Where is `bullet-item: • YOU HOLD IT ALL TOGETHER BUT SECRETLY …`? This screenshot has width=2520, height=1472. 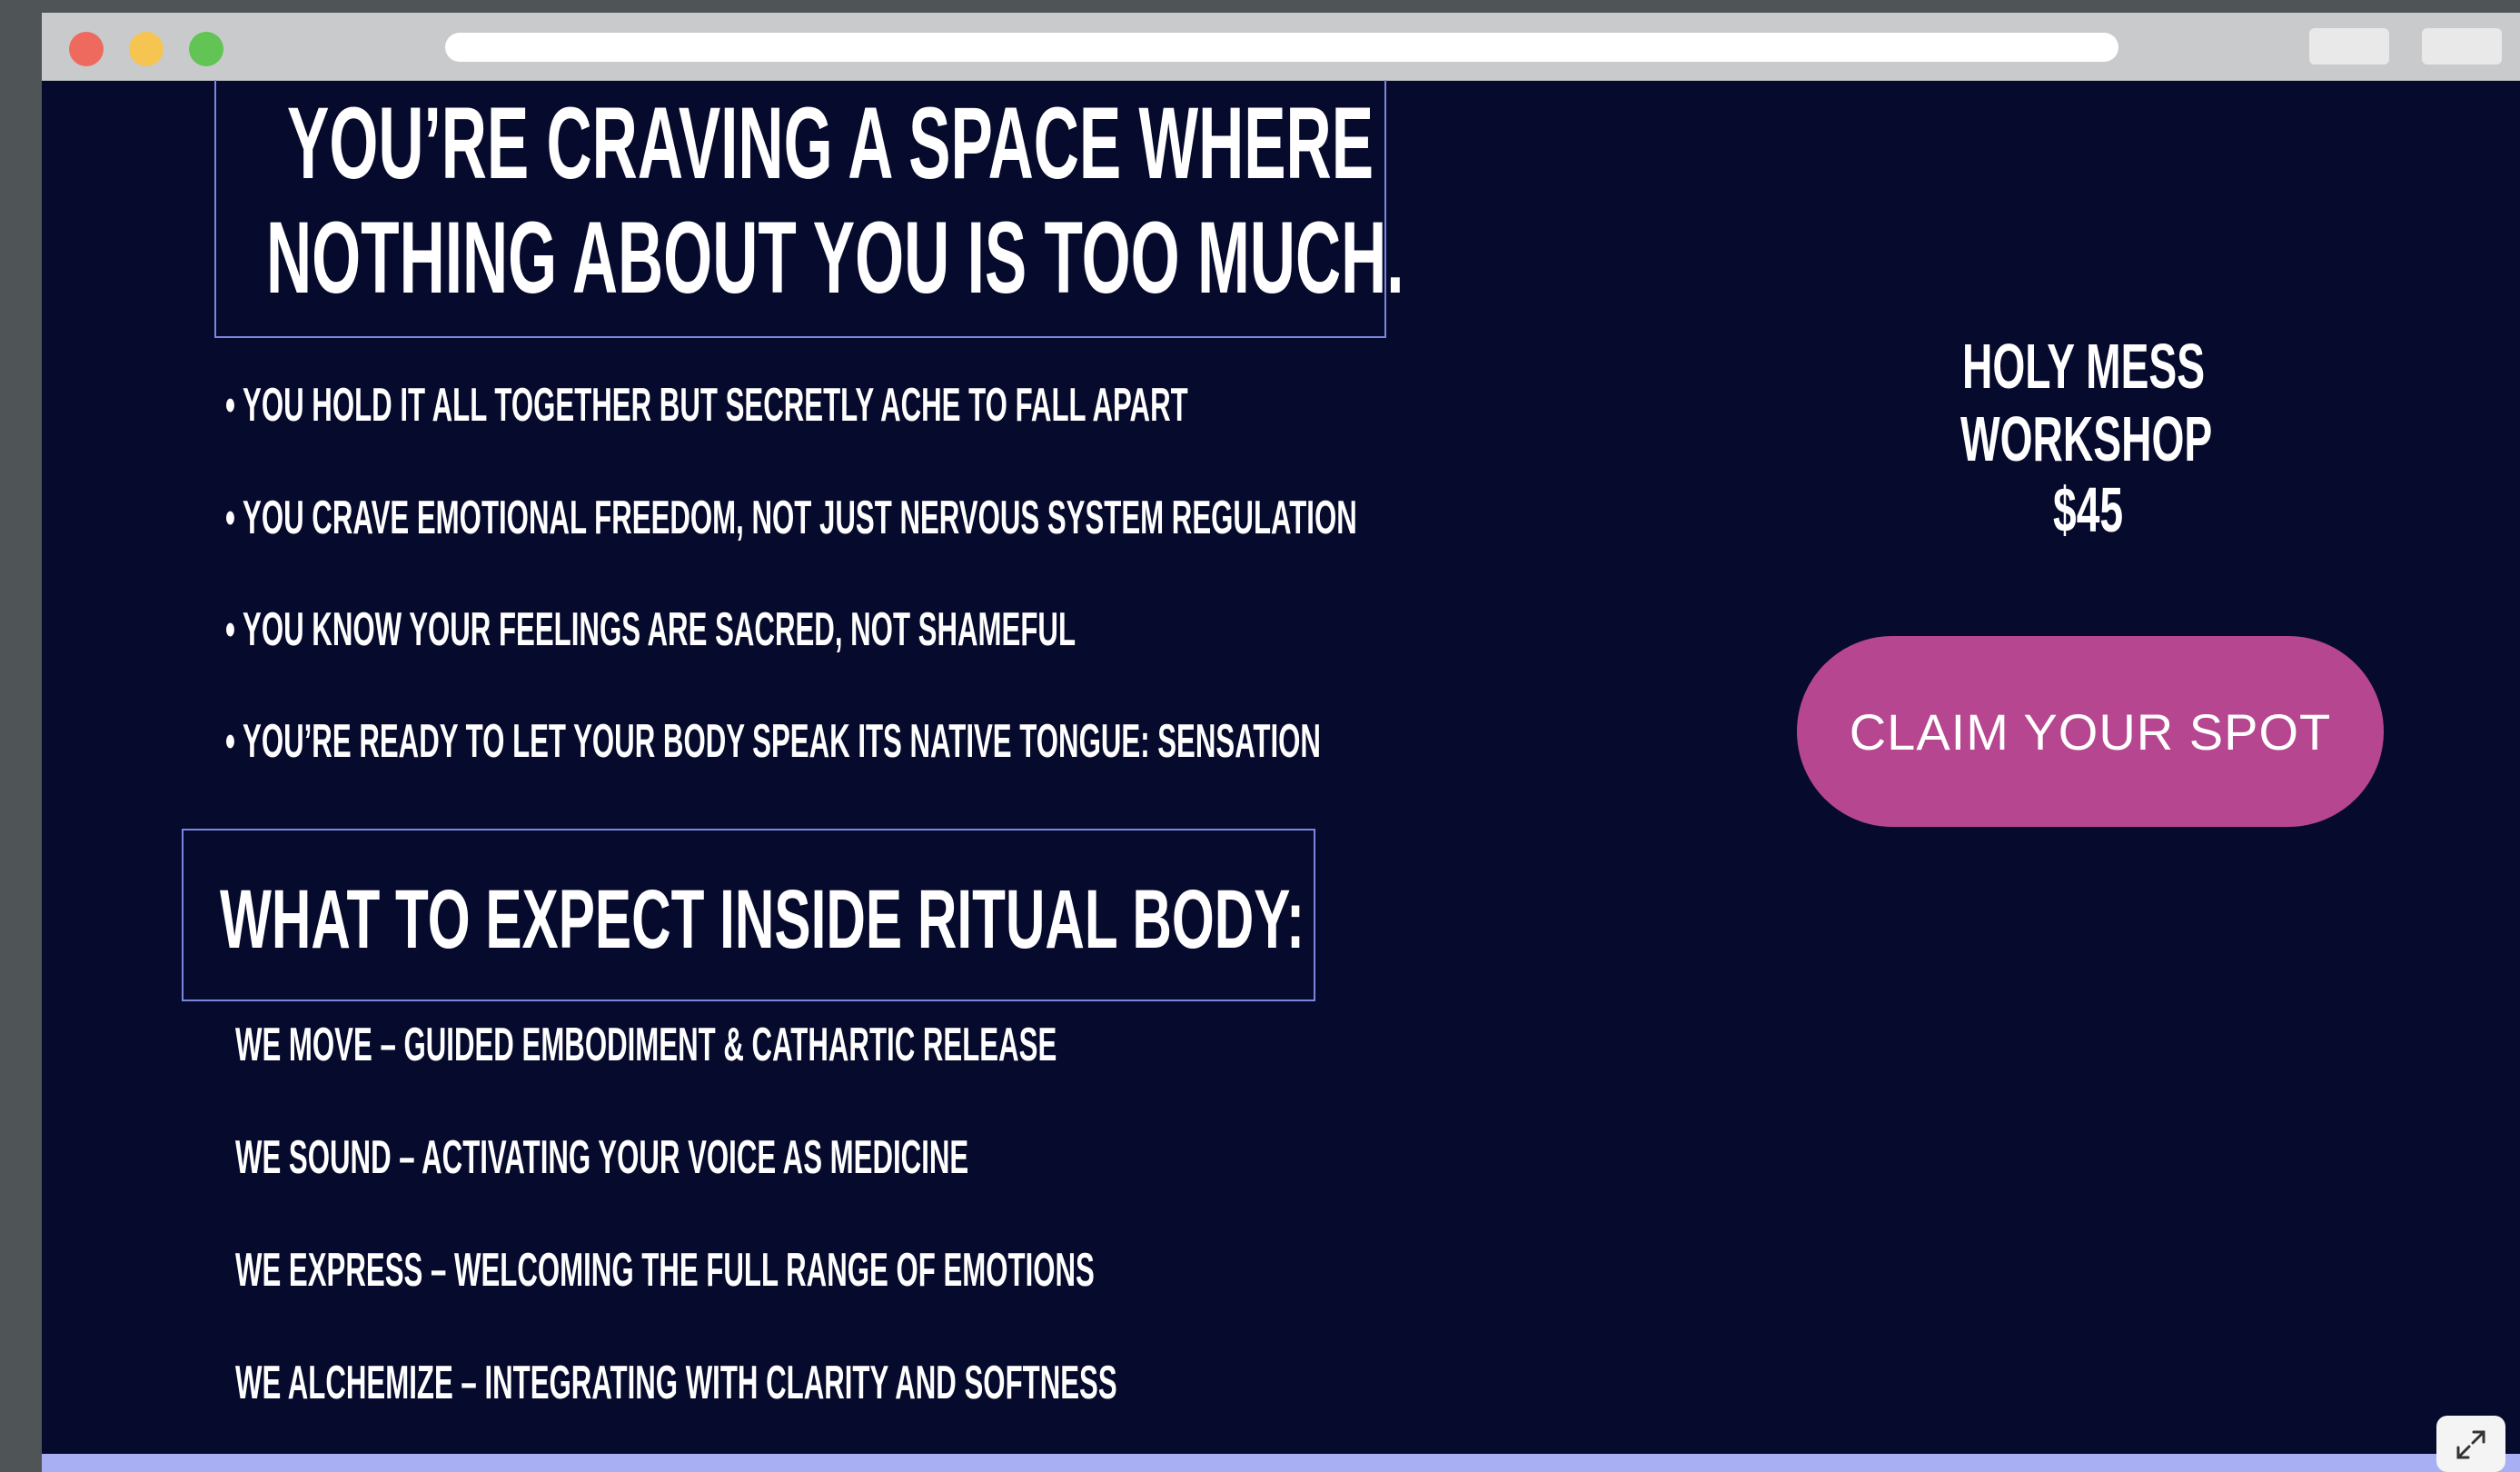
bullet-item: • YOU HOLD IT ALL TOGETHER BUT SECRETLY … is located at coordinates (707, 405).